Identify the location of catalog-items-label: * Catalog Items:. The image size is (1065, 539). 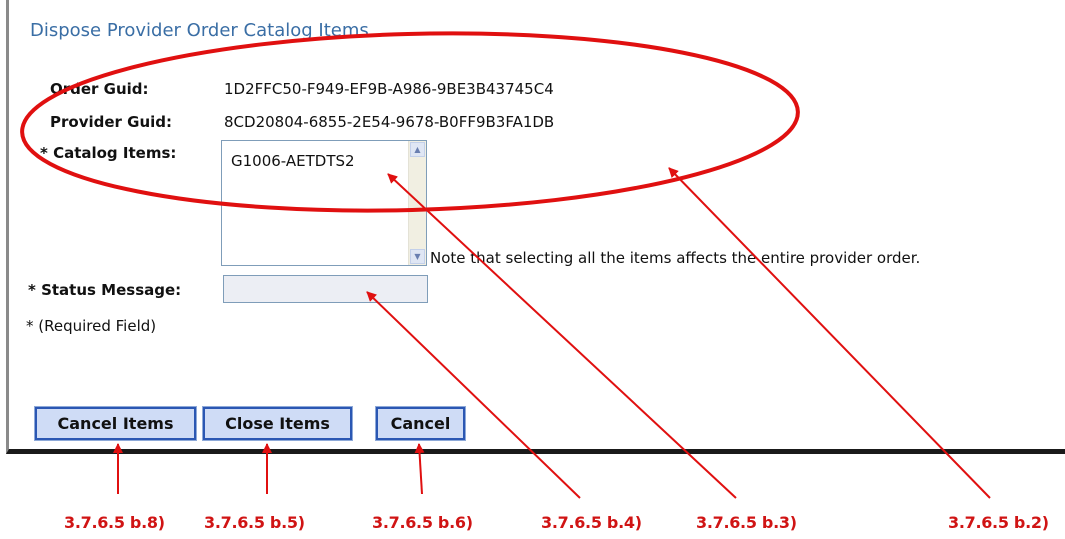
(108, 153).